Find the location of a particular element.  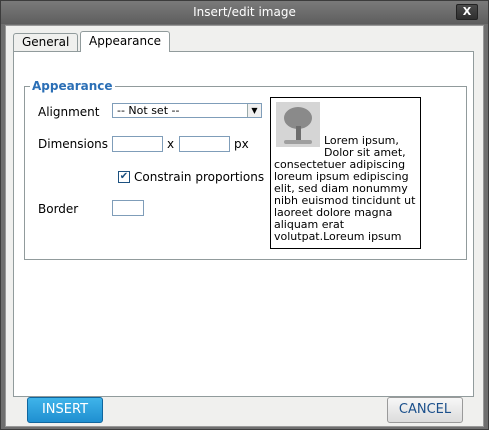

insert-button-label: INSERT is located at coordinates (65, 409).